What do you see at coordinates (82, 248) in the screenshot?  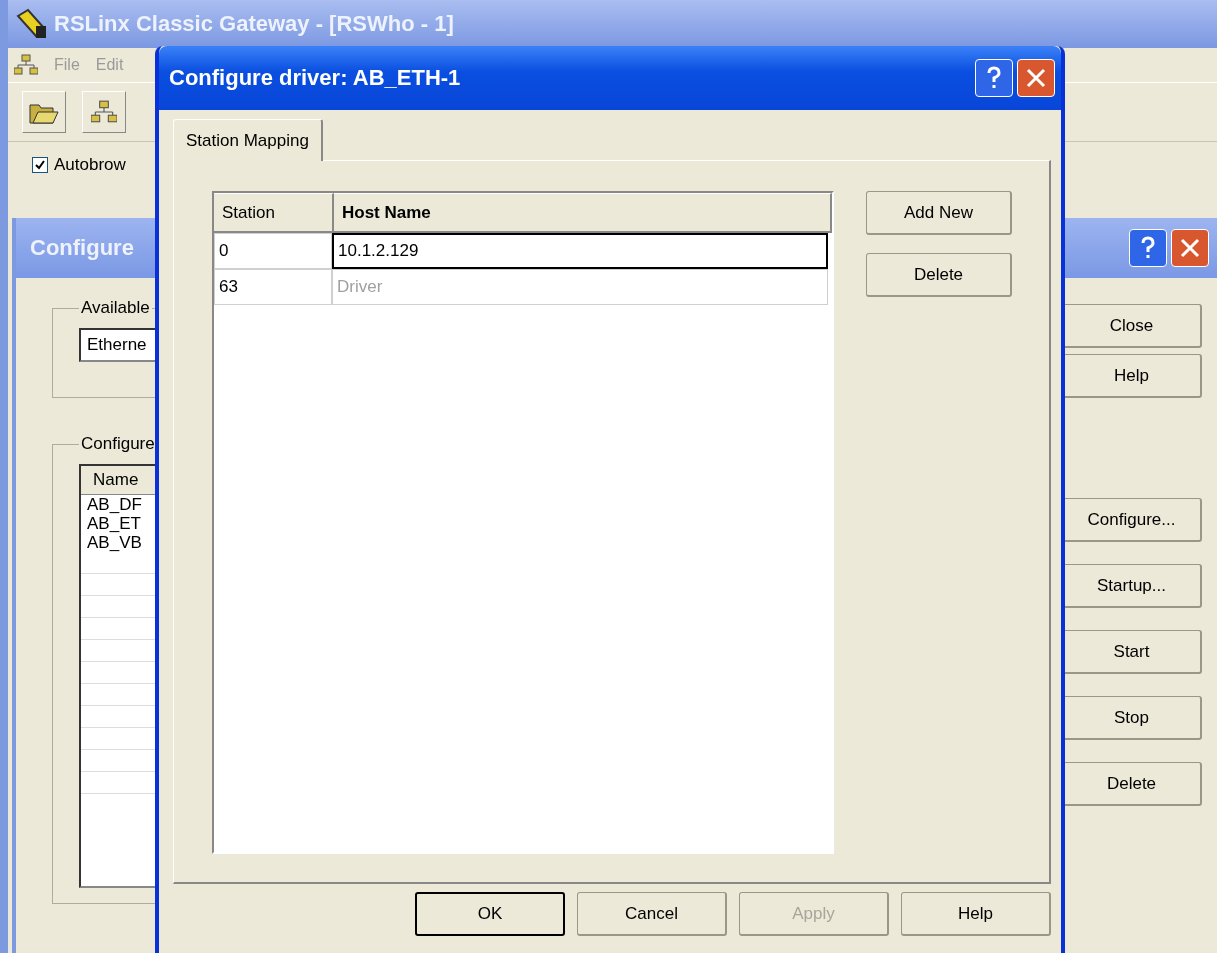 I see `dialog-title: Configure` at bounding box center [82, 248].